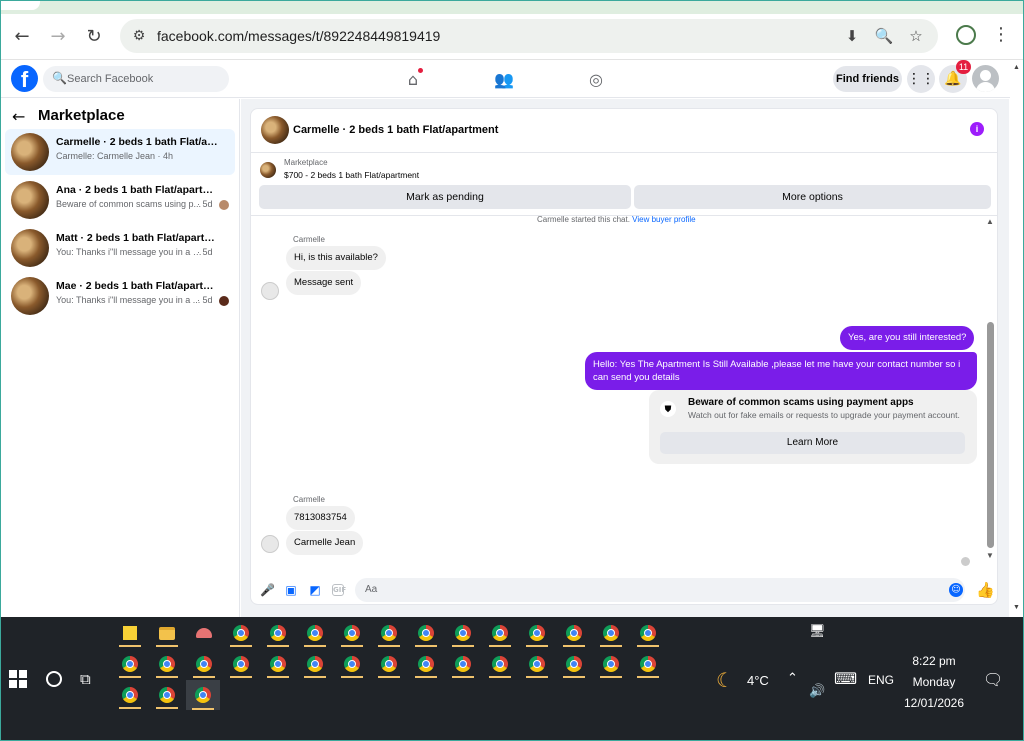  Describe the element at coordinates (884, 36) in the screenshot. I see `zoom-icon: 🔍` at that location.